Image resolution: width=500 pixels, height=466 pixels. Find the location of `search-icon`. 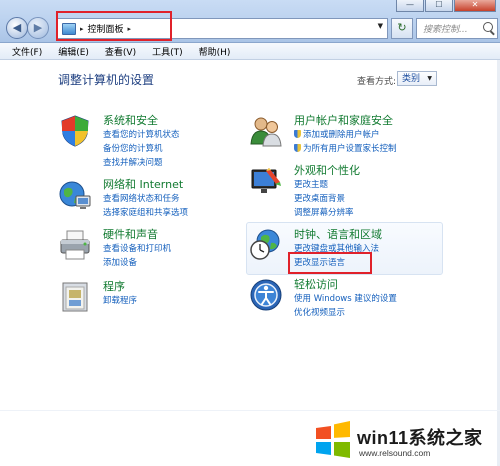

search-icon is located at coordinates (488, 27).